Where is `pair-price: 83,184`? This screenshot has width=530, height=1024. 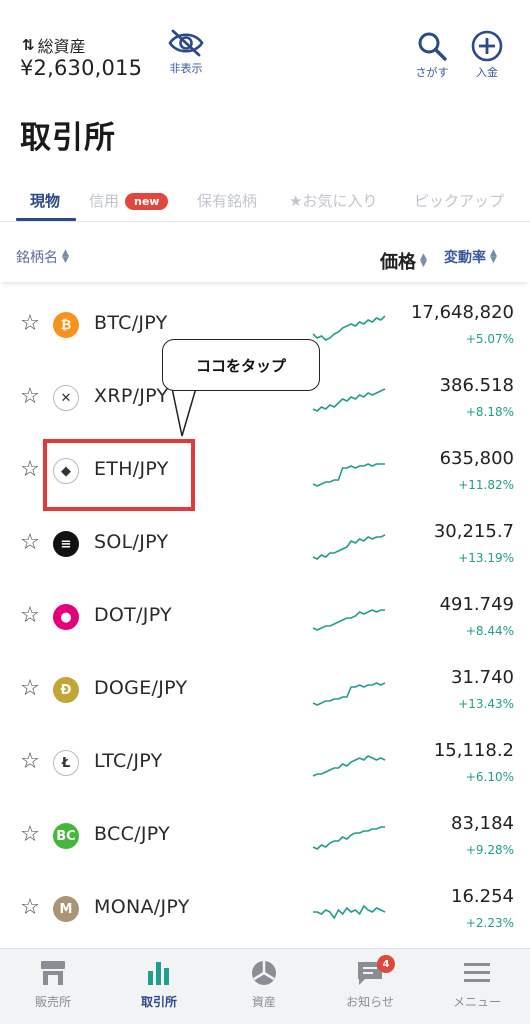
pair-price: 83,184 is located at coordinates (482, 823).